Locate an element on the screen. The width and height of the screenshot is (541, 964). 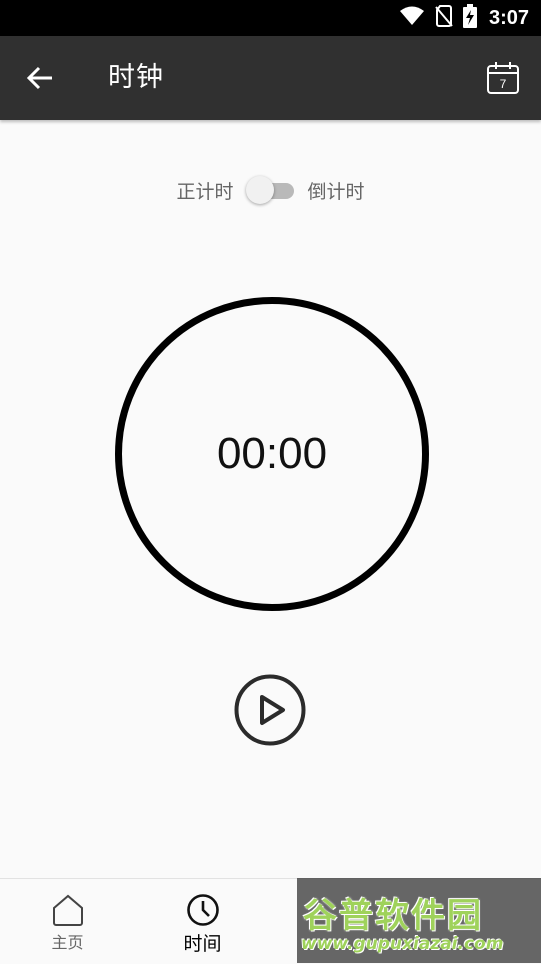
play-icon is located at coordinates (270, 710).